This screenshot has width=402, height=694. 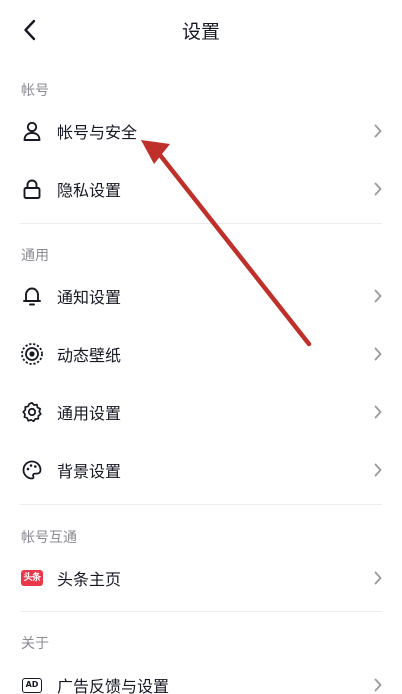 I want to click on settings-item-label: 隐私设置, so click(x=89, y=190).